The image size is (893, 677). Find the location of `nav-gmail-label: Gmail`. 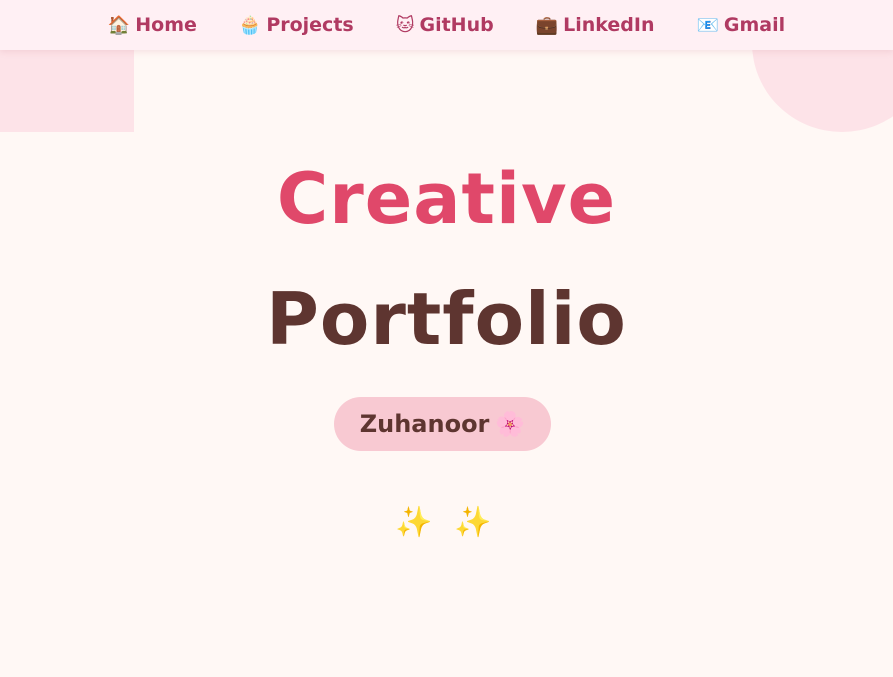

nav-gmail-label: Gmail is located at coordinates (754, 25).